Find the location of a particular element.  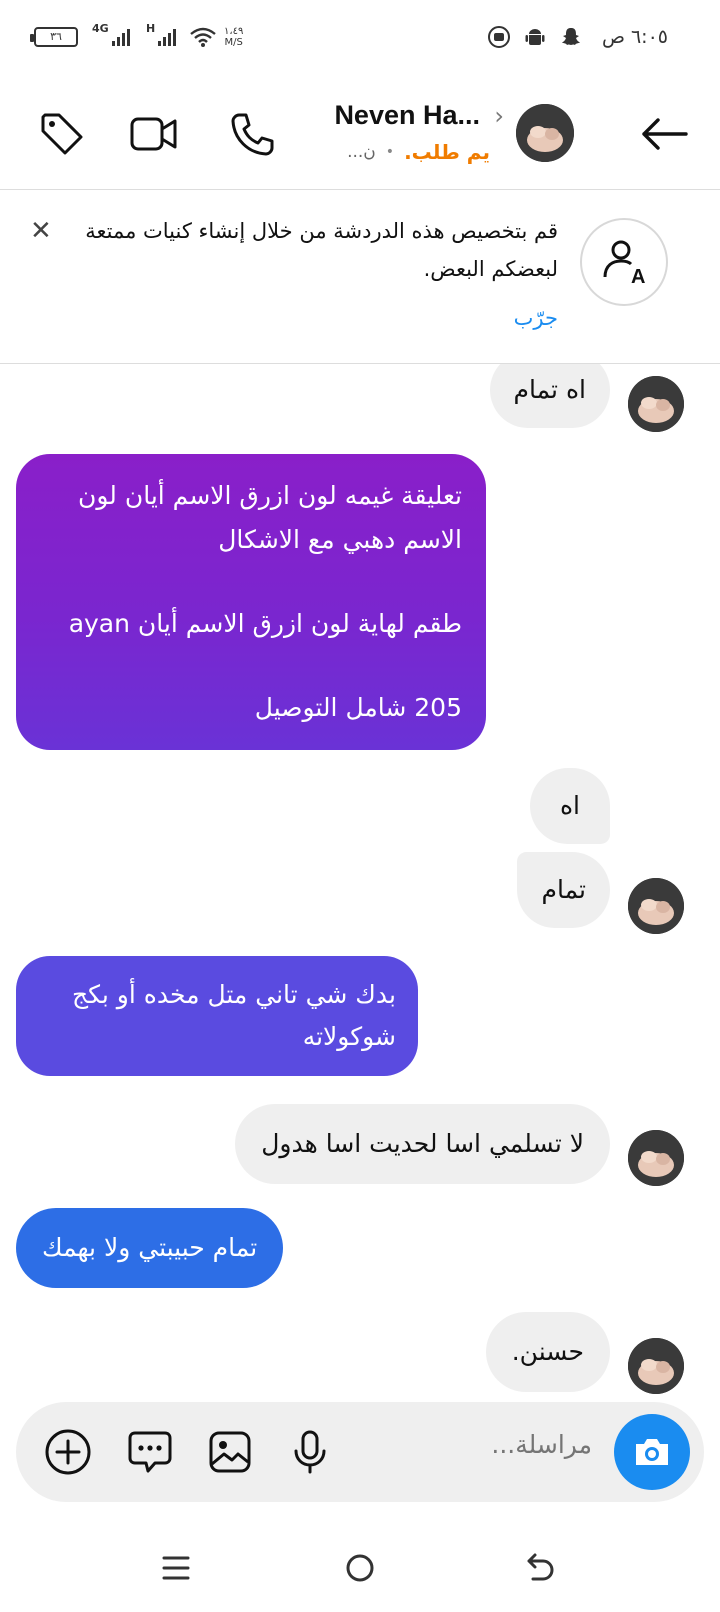

net-speed: ١،٤٩ M/S is located at coordinates (233, 37).